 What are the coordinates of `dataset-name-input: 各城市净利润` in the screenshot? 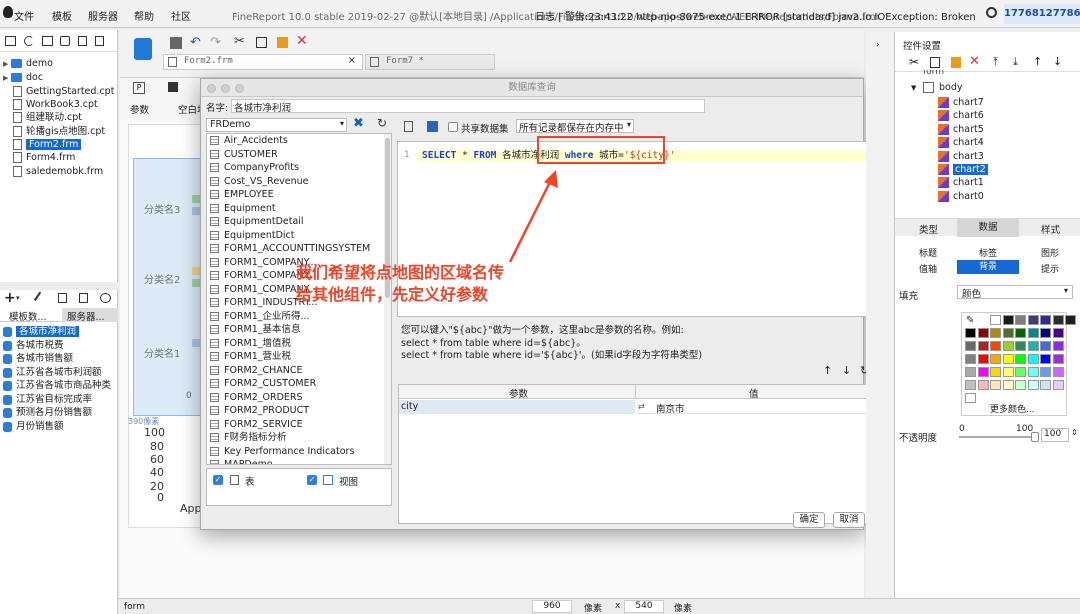 It's located at (468, 106).